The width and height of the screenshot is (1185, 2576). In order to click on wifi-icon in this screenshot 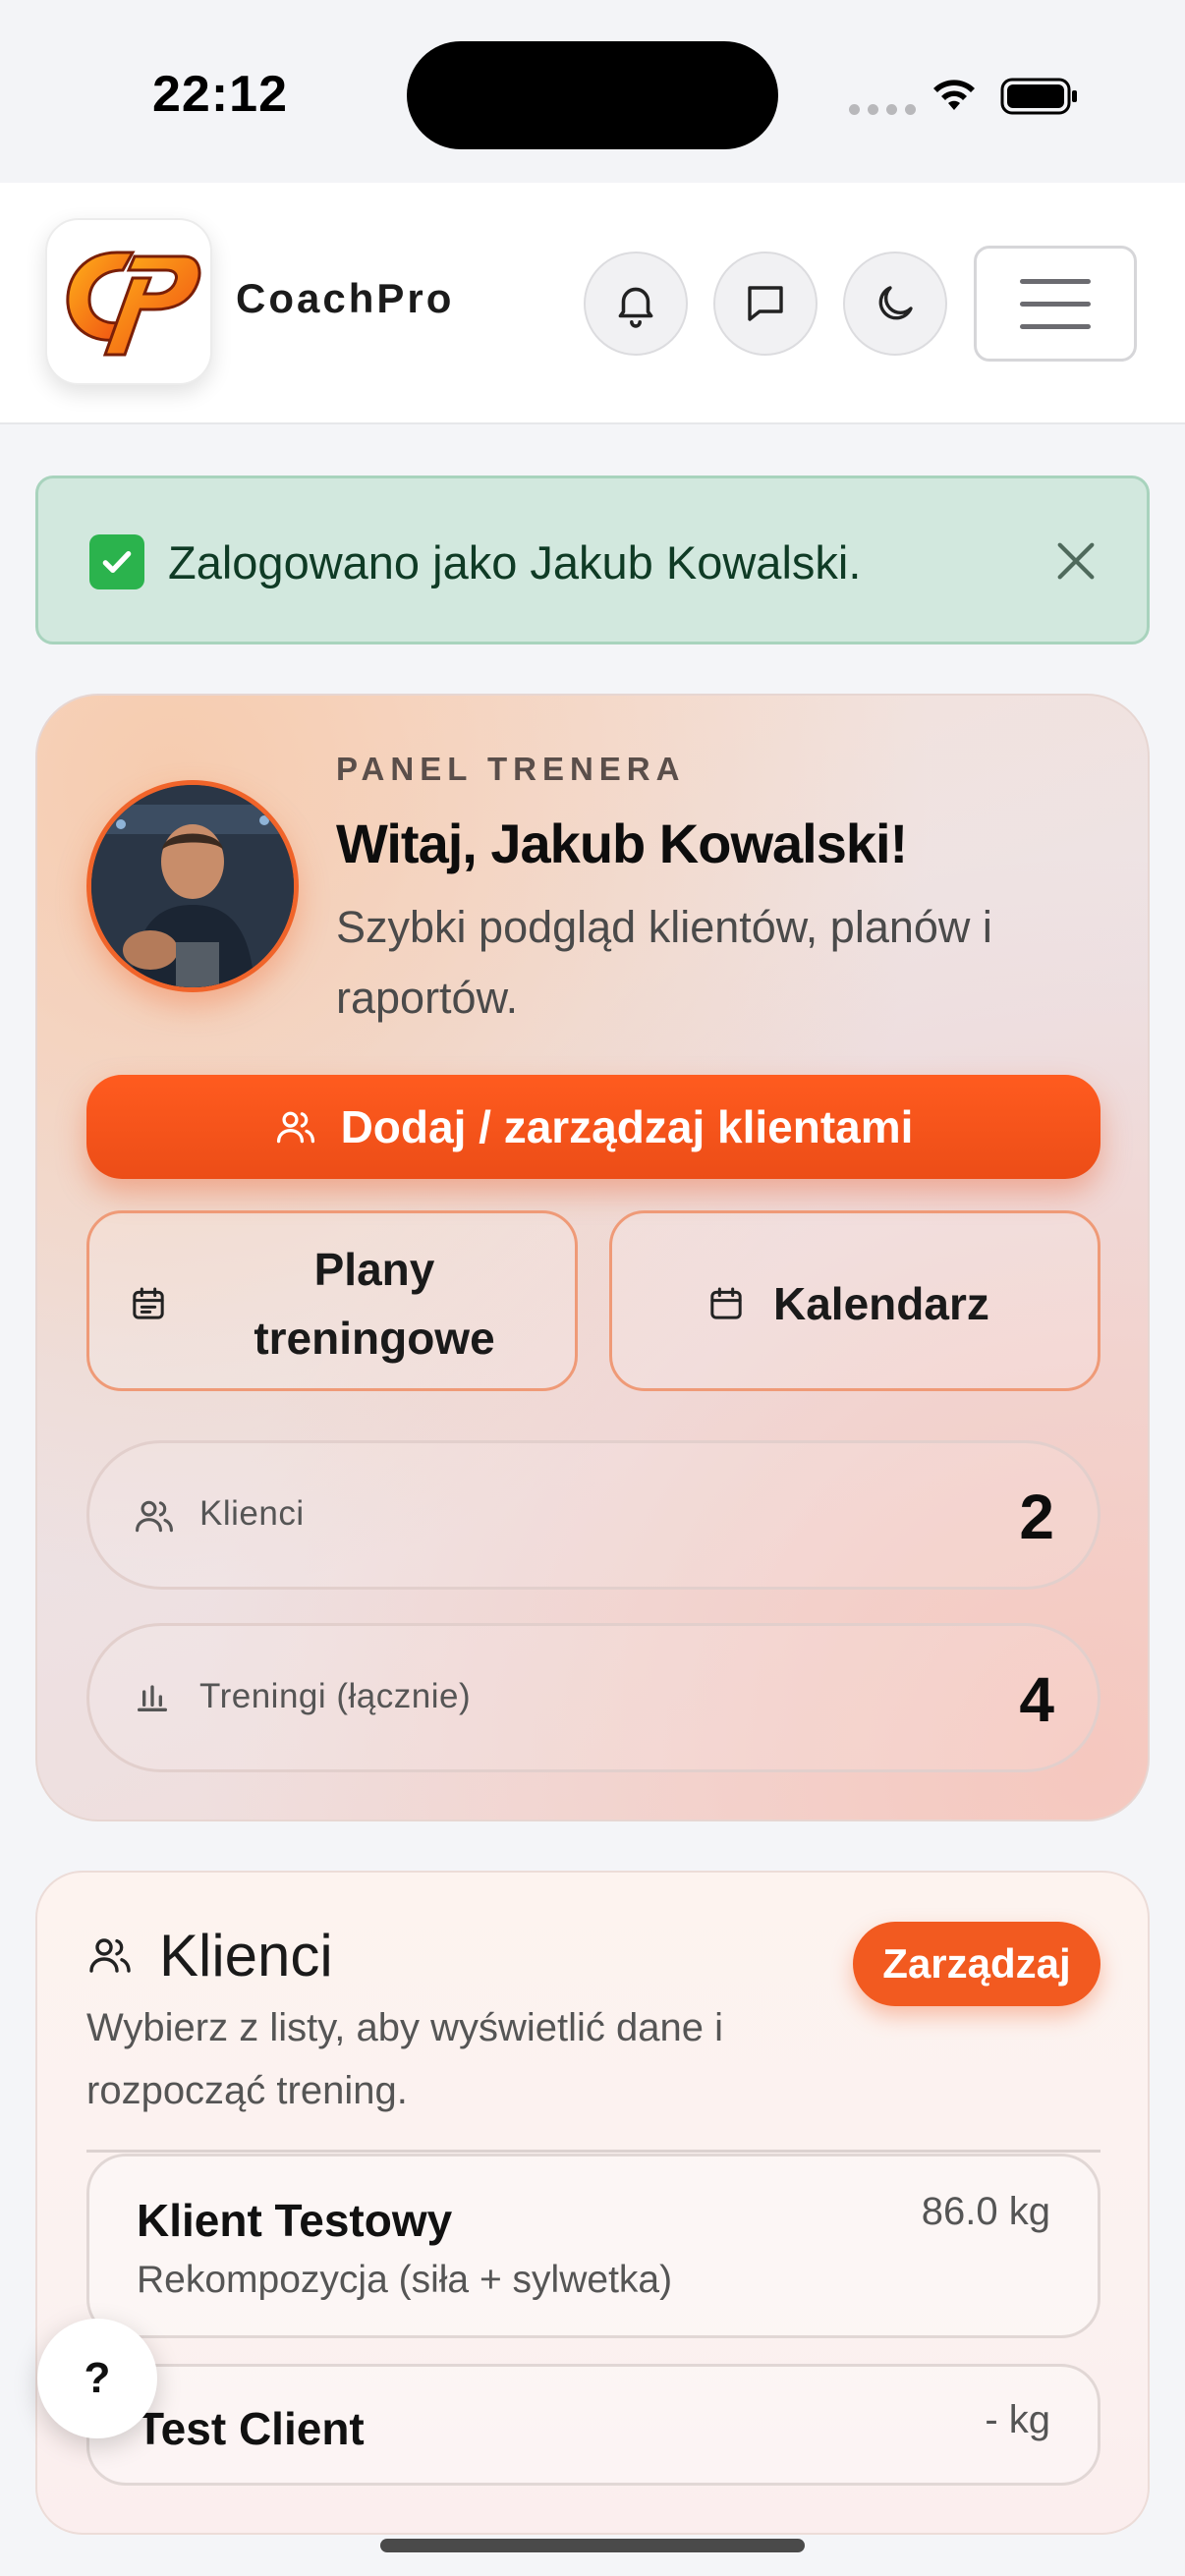, I will do `click(954, 95)`.